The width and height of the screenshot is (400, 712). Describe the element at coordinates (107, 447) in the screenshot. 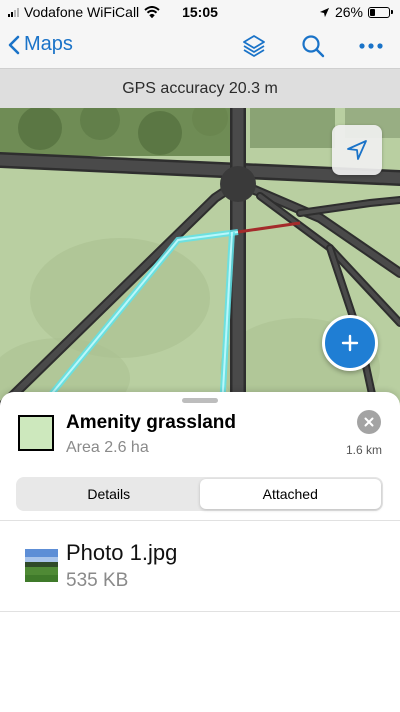

I see `feature-area: Area 2.6 ha` at that location.